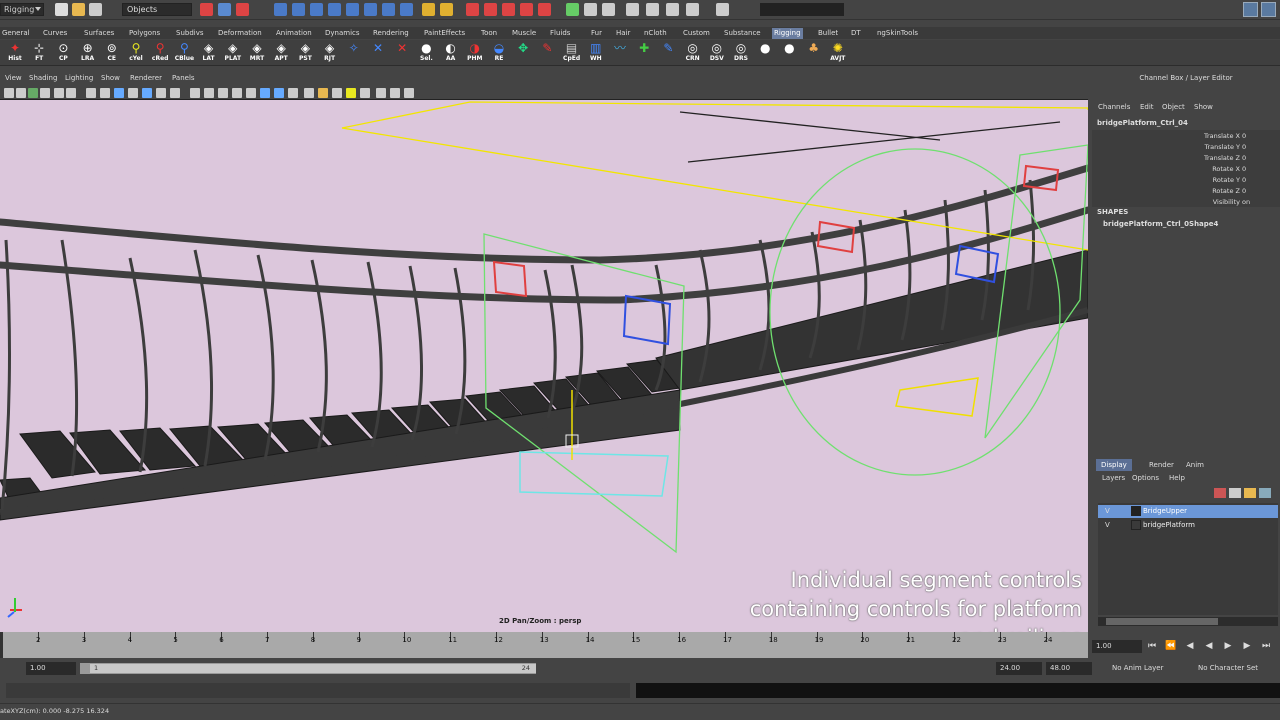  Describe the element at coordinates (1147, 107) in the screenshot. I see `edit-menu: Edit` at that location.